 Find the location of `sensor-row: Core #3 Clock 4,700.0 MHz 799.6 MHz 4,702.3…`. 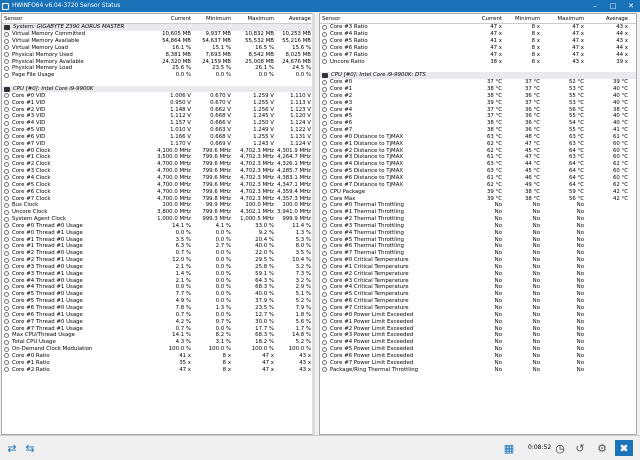

sensor-row: Core #3 Clock 4,700.0 MHz 799.6 MHz 4,702.3… is located at coordinates (158, 171).